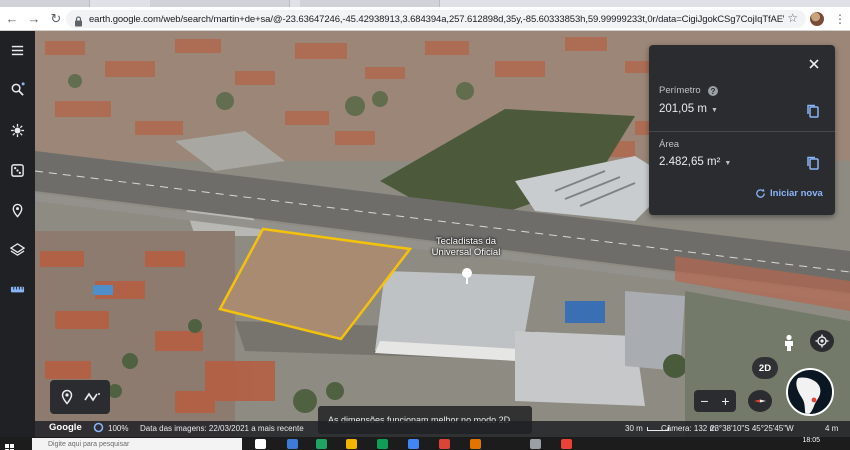  I want to click on place-label: Tecladistas da Universal Oficial, so click(466, 247).